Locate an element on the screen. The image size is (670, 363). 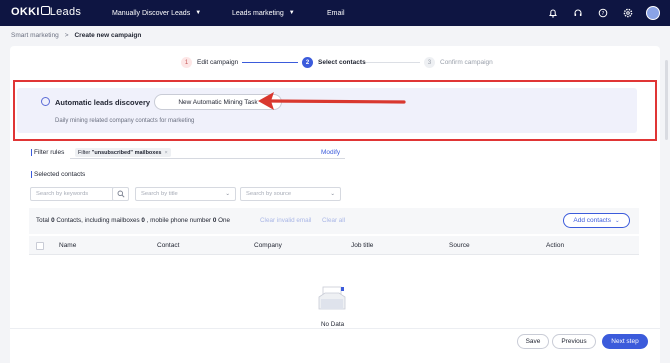
step-label: Confirm campaign is located at coordinates (466, 62).